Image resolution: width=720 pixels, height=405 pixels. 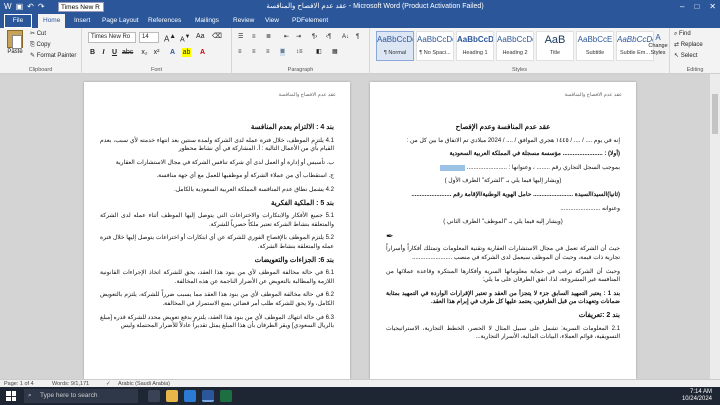 I want to click on bold-button: B, so click(x=92, y=52).